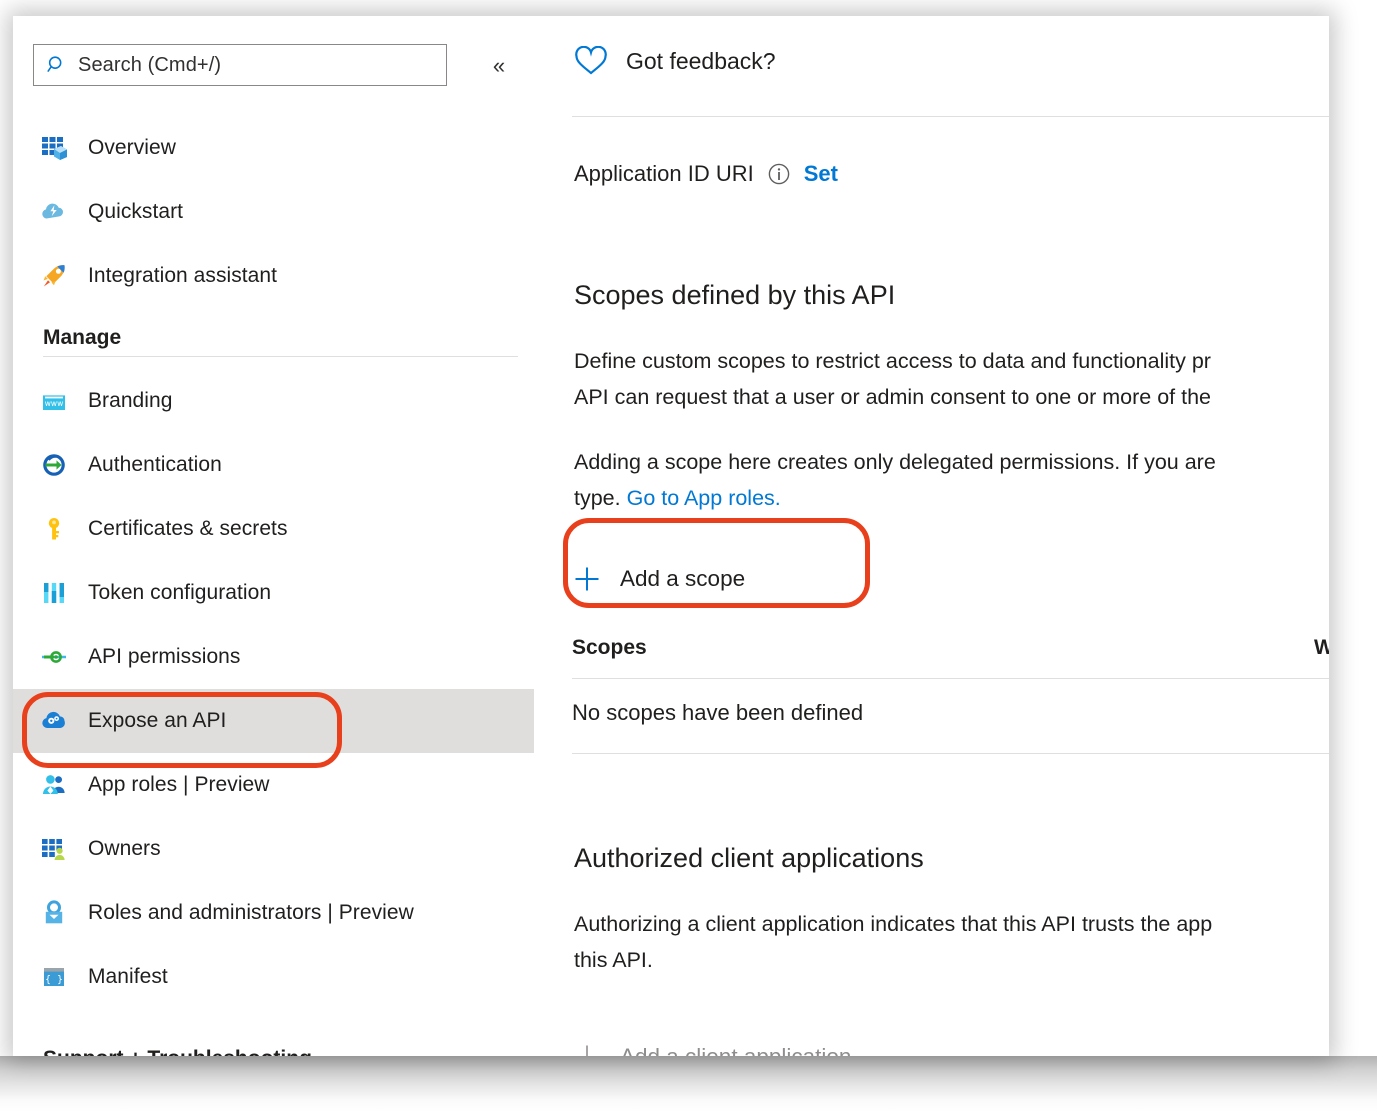 The image size is (1377, 1113). I want to click on sidebar-search-row: Search (Cmd+/) «, so click(279, 66).